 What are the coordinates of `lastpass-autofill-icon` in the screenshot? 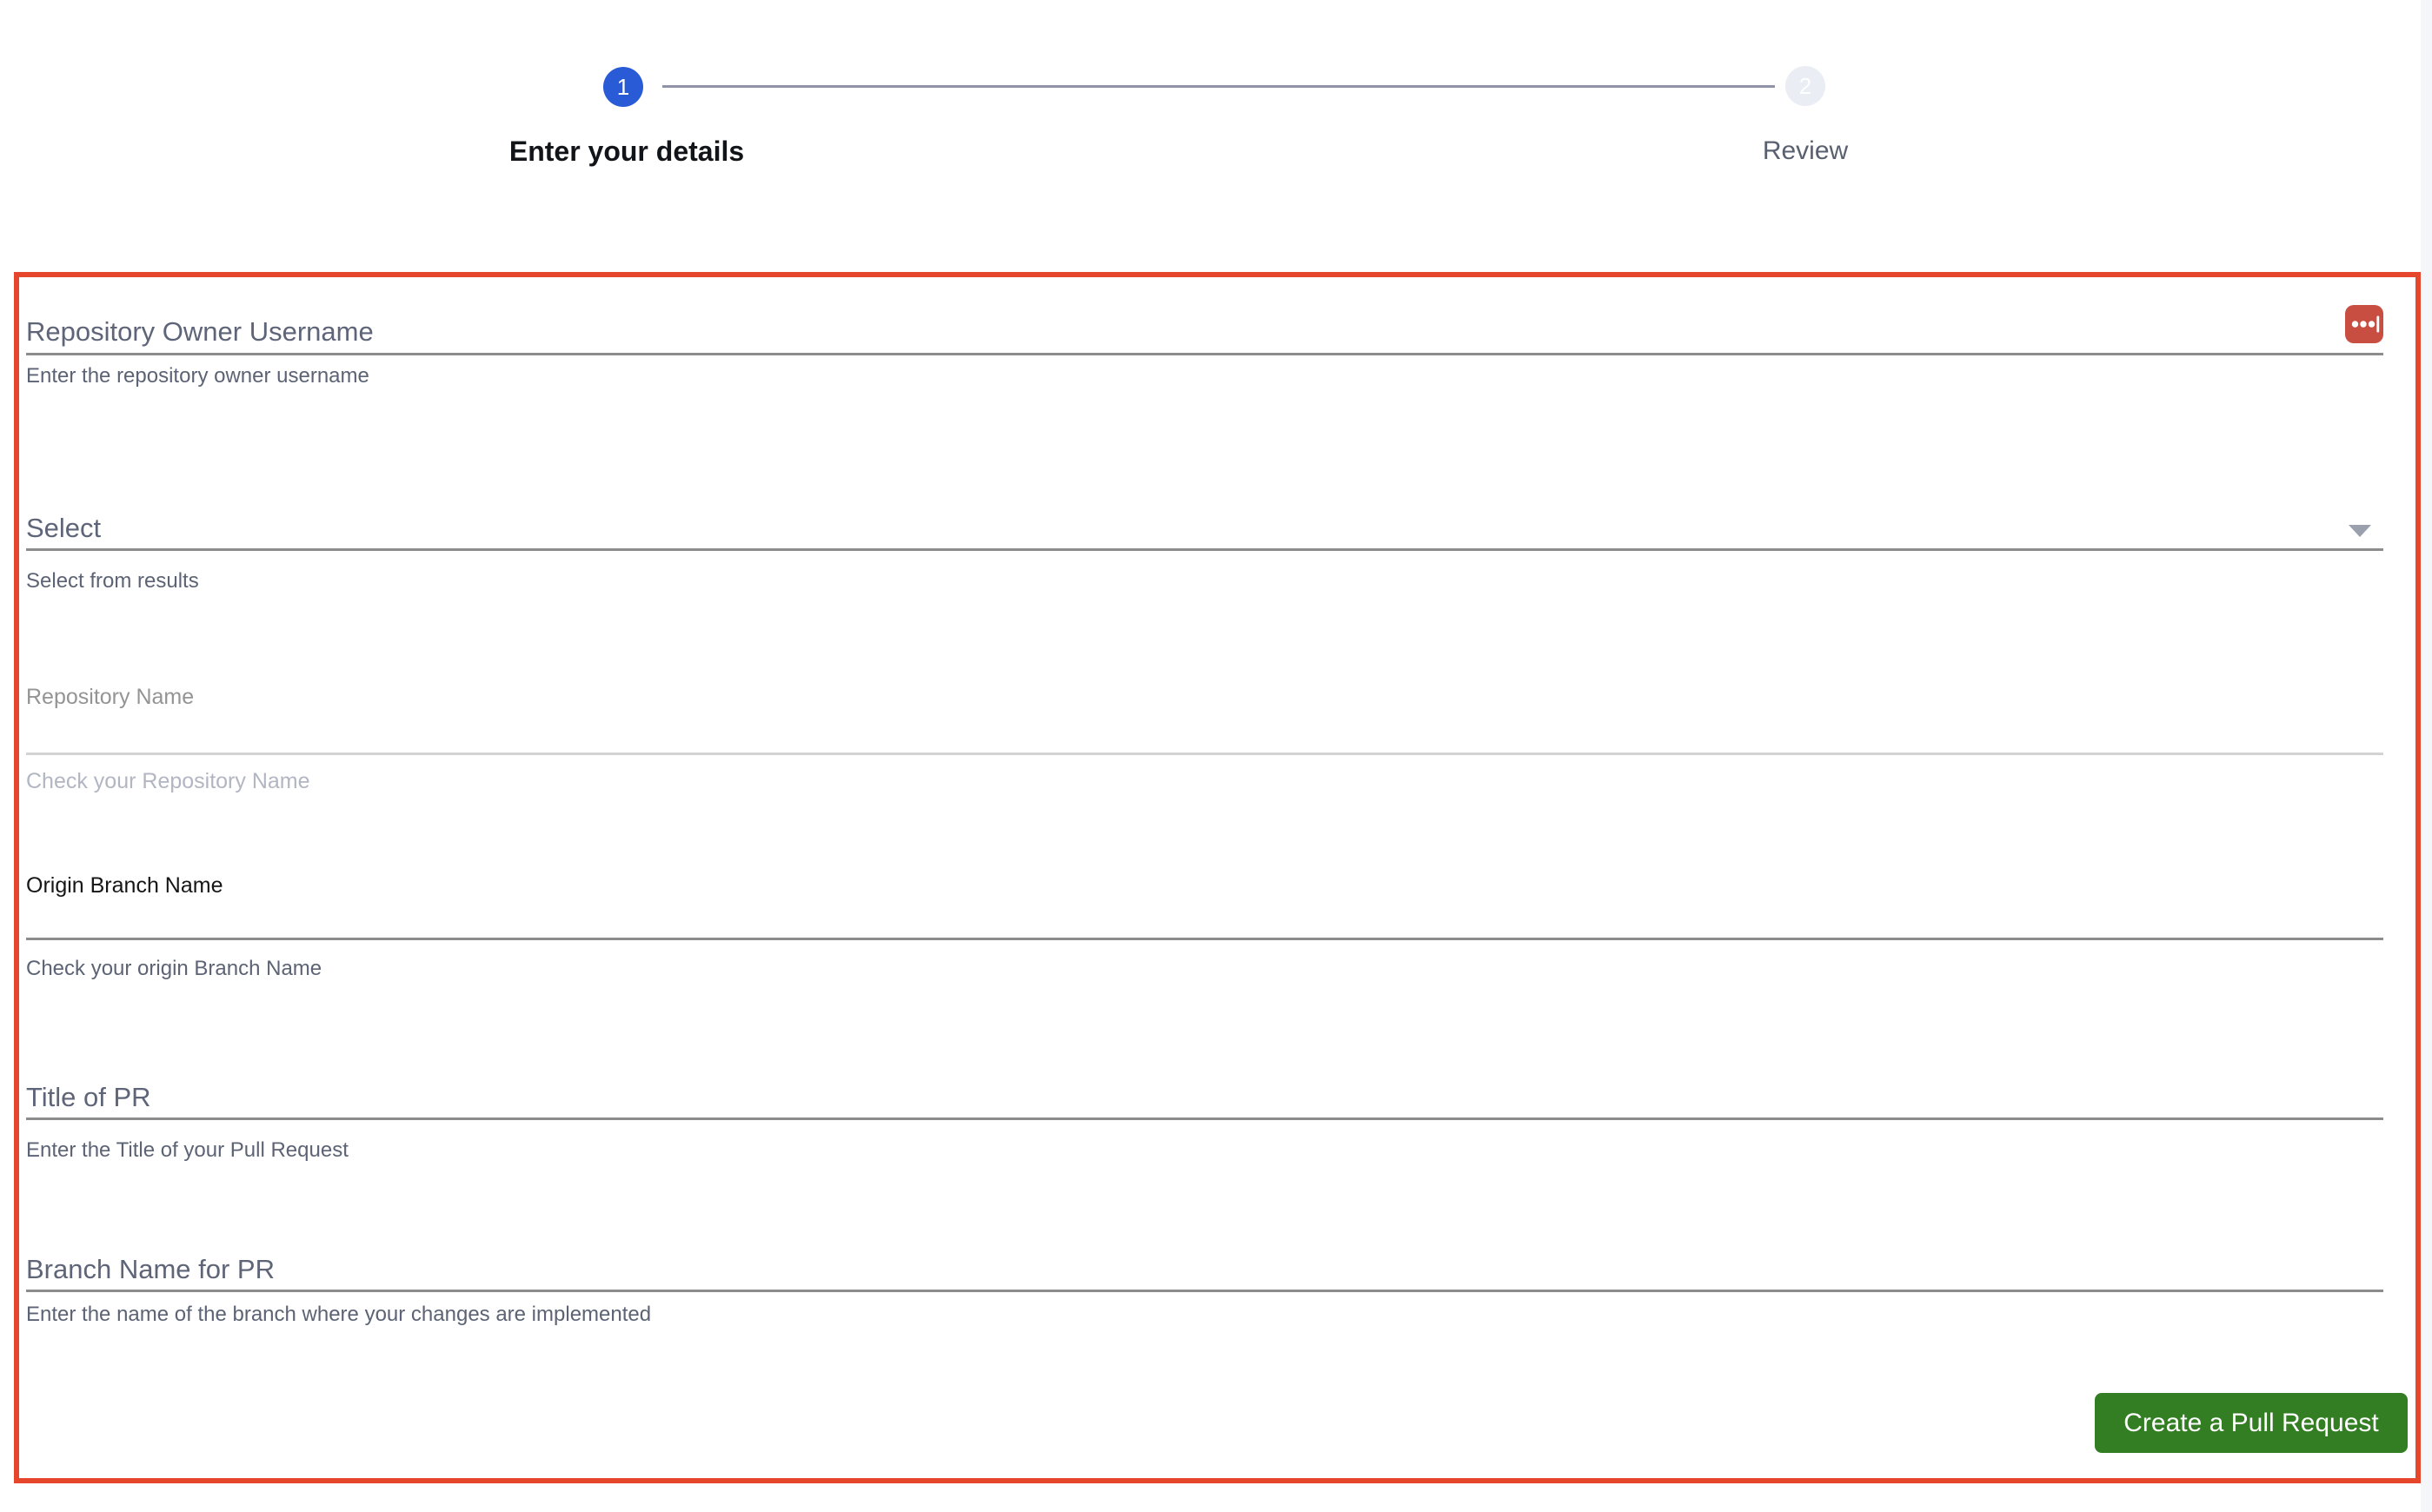 It's located at (2364, 324).